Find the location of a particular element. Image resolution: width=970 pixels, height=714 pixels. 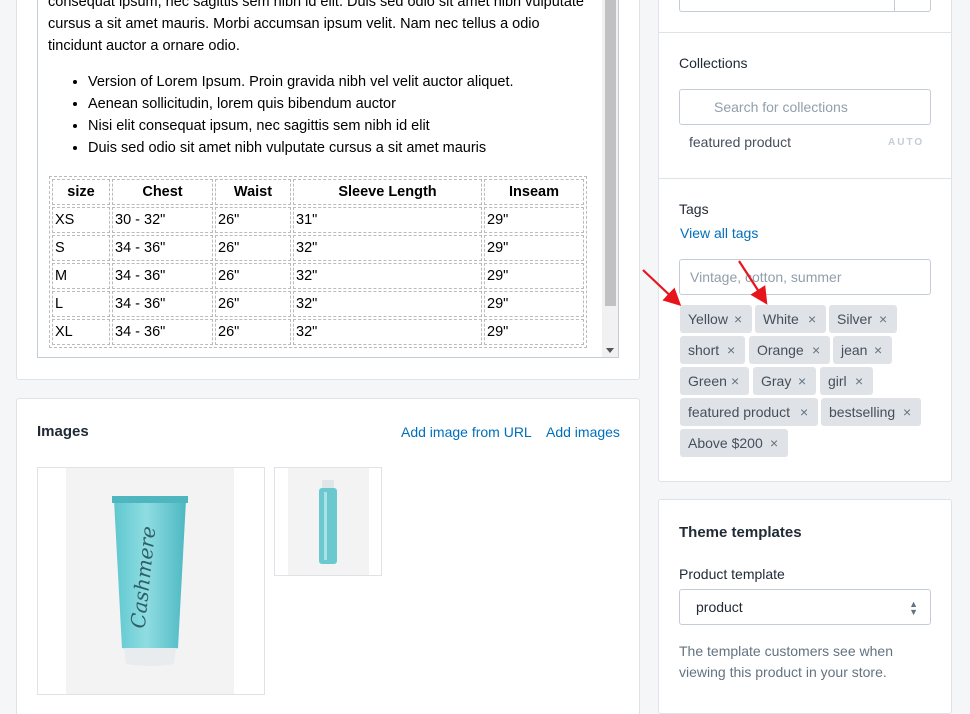

tag-label: Yellow is located at coordinates (708, 319).